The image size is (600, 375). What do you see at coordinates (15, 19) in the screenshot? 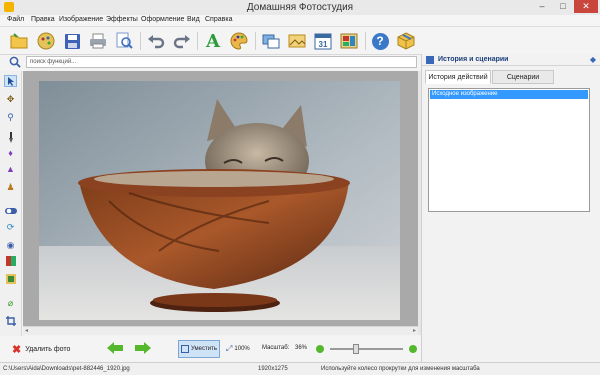
I see `menu-file: Файл` at bounding box center [15, 19].